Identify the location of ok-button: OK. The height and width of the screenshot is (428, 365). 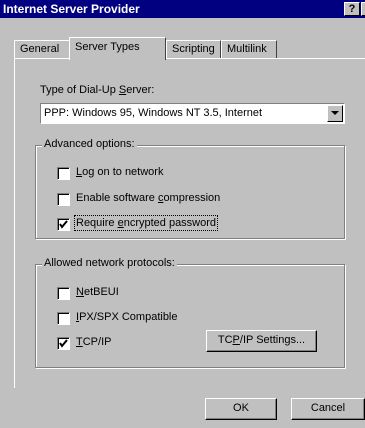
(241, 409).